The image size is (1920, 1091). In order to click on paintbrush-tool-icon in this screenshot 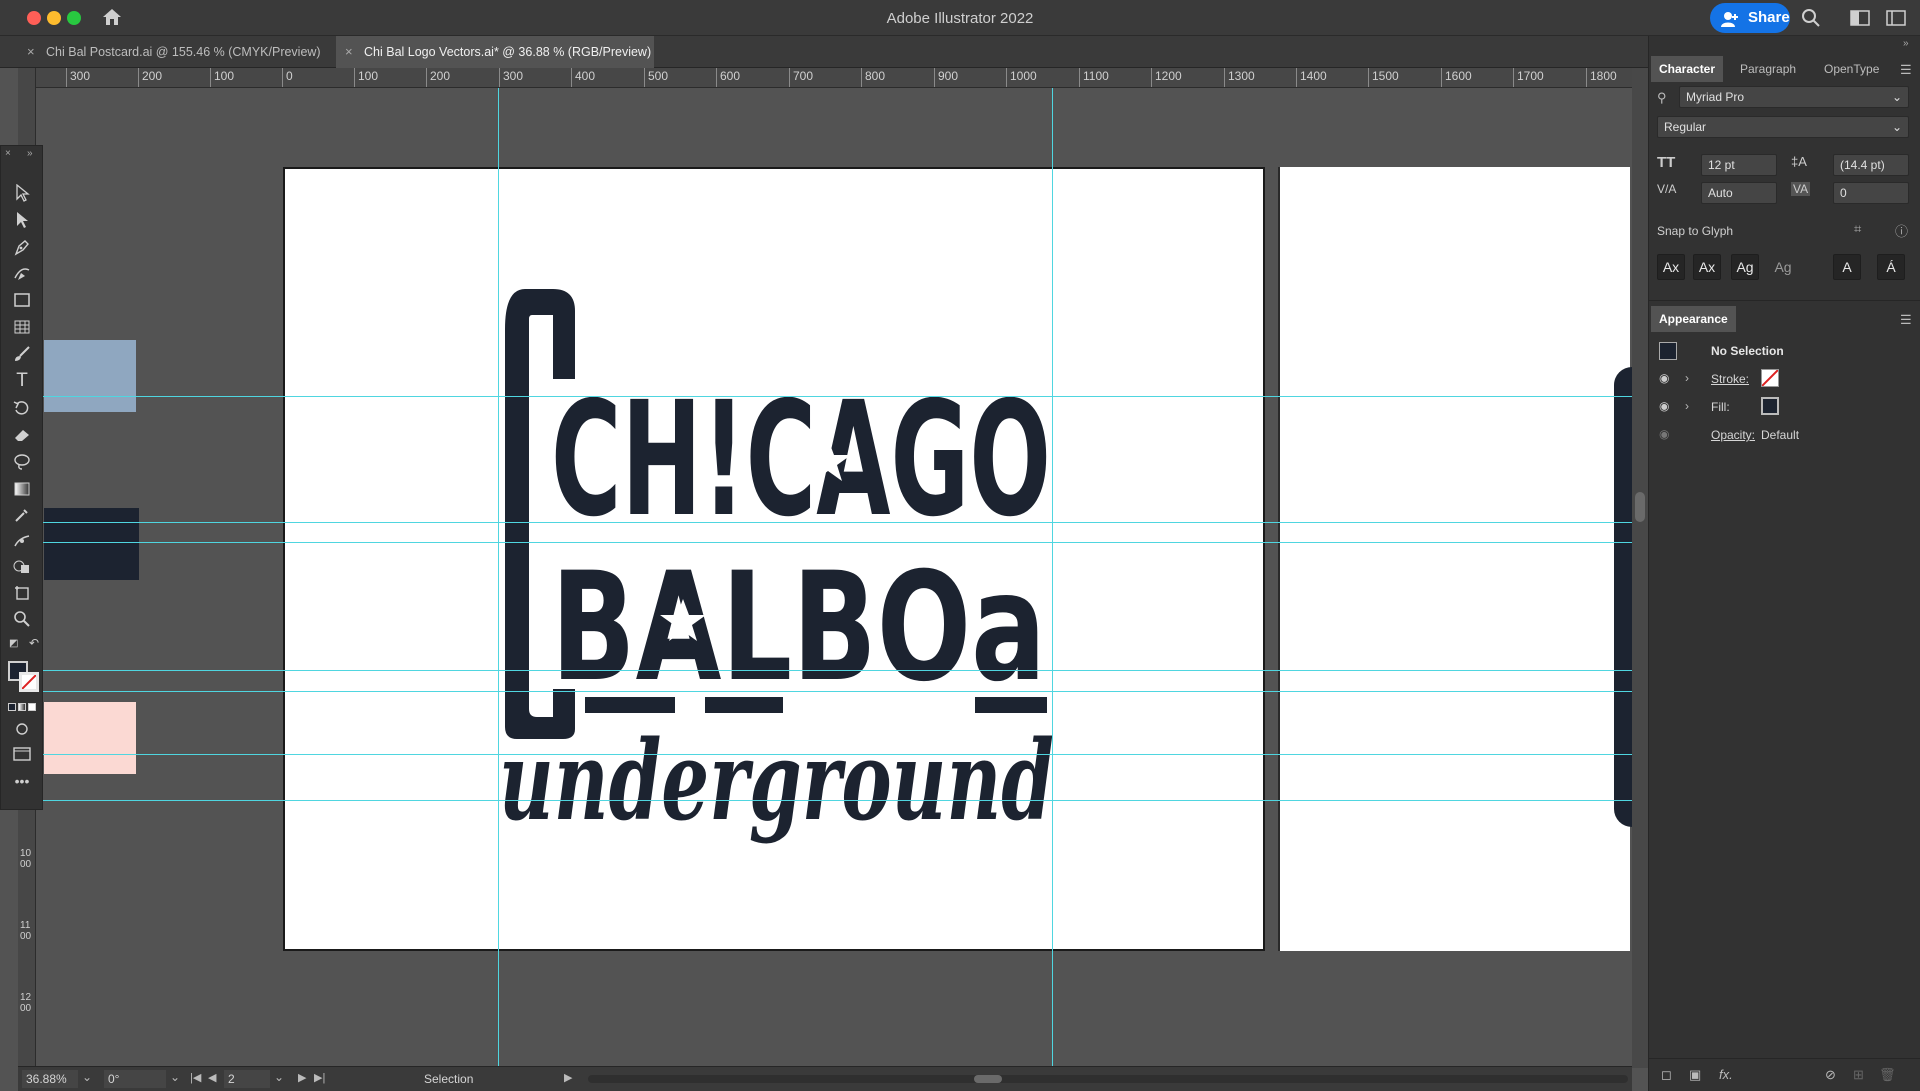, I will do `click(22, 354)`.